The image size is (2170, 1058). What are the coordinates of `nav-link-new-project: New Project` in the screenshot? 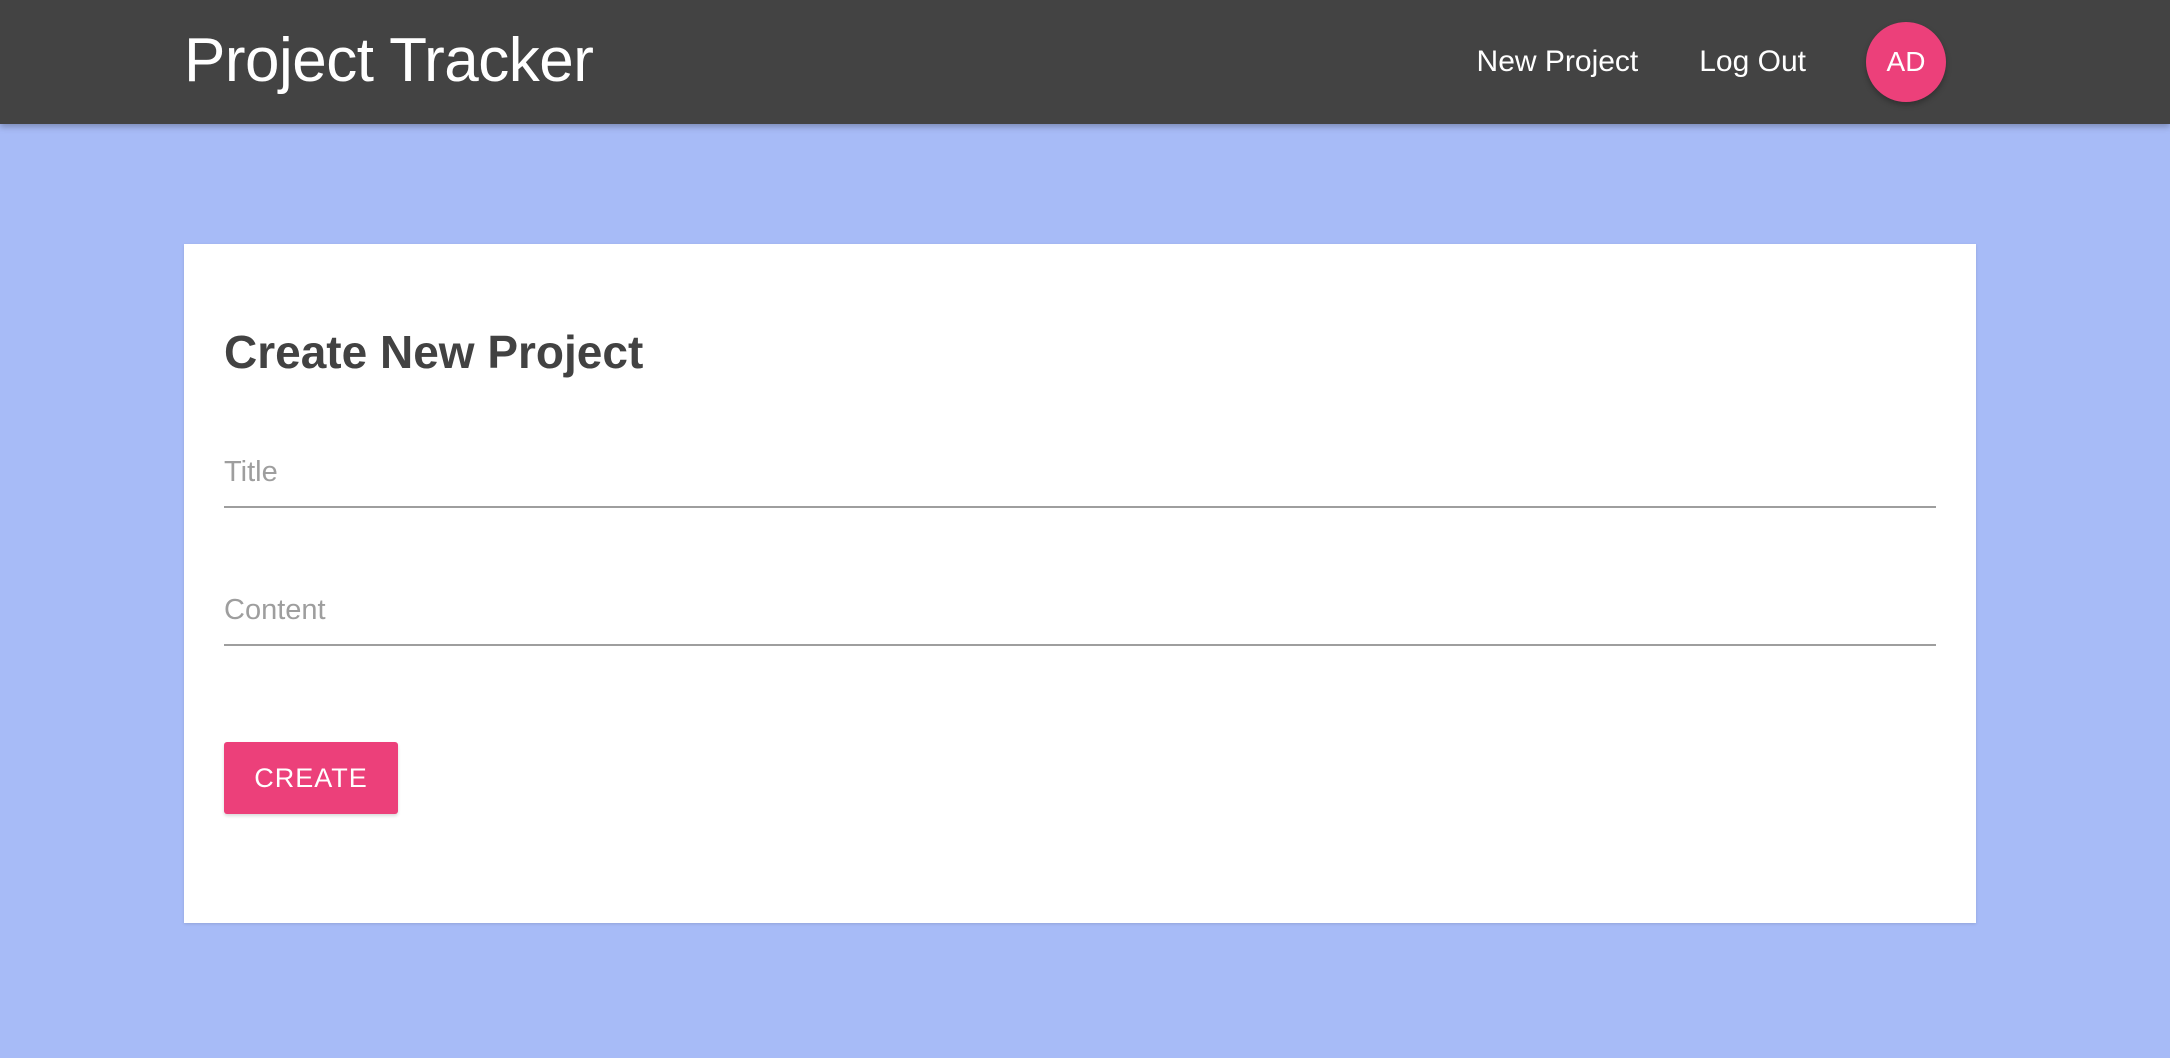 It's located at (1558, 62).